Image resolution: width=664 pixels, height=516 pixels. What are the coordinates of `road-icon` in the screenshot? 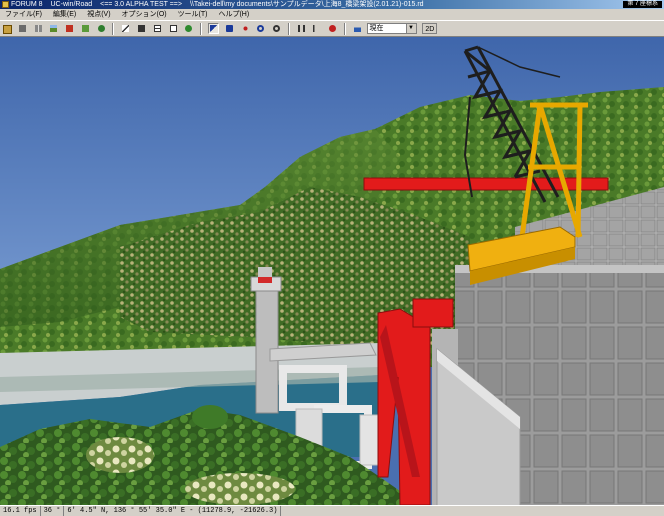 It's located at (22, 28).